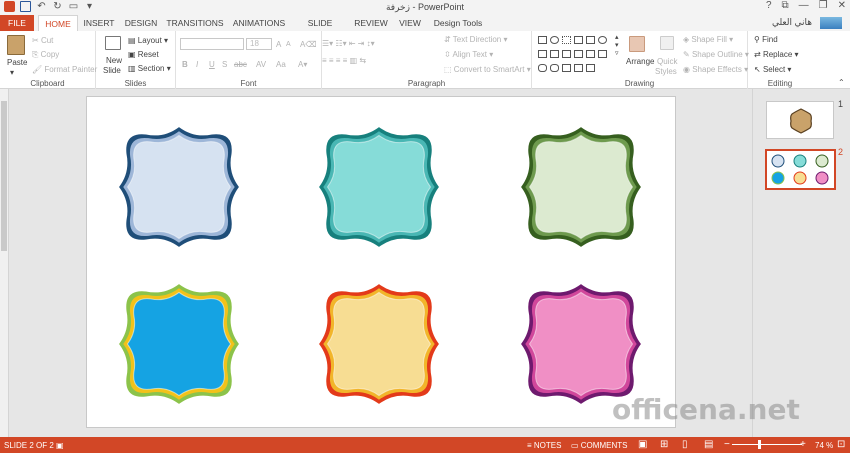  Describe the element at coordinates (149, 68) in the screenshot. I see `section-button: ▥ Section ▾` at that location.